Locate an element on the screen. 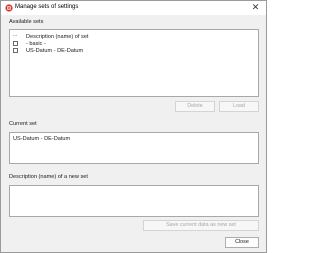 The width and height of the screenshot is (320, 253). set-label: US-Datum - DE-Datum is located at coordinates (55, 50).